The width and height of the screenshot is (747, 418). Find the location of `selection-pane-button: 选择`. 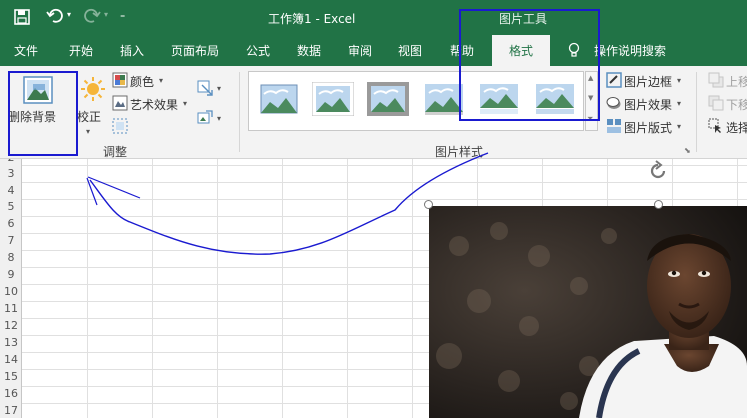

selection-pane-button: 选择 is located at coordinates (736, 127).